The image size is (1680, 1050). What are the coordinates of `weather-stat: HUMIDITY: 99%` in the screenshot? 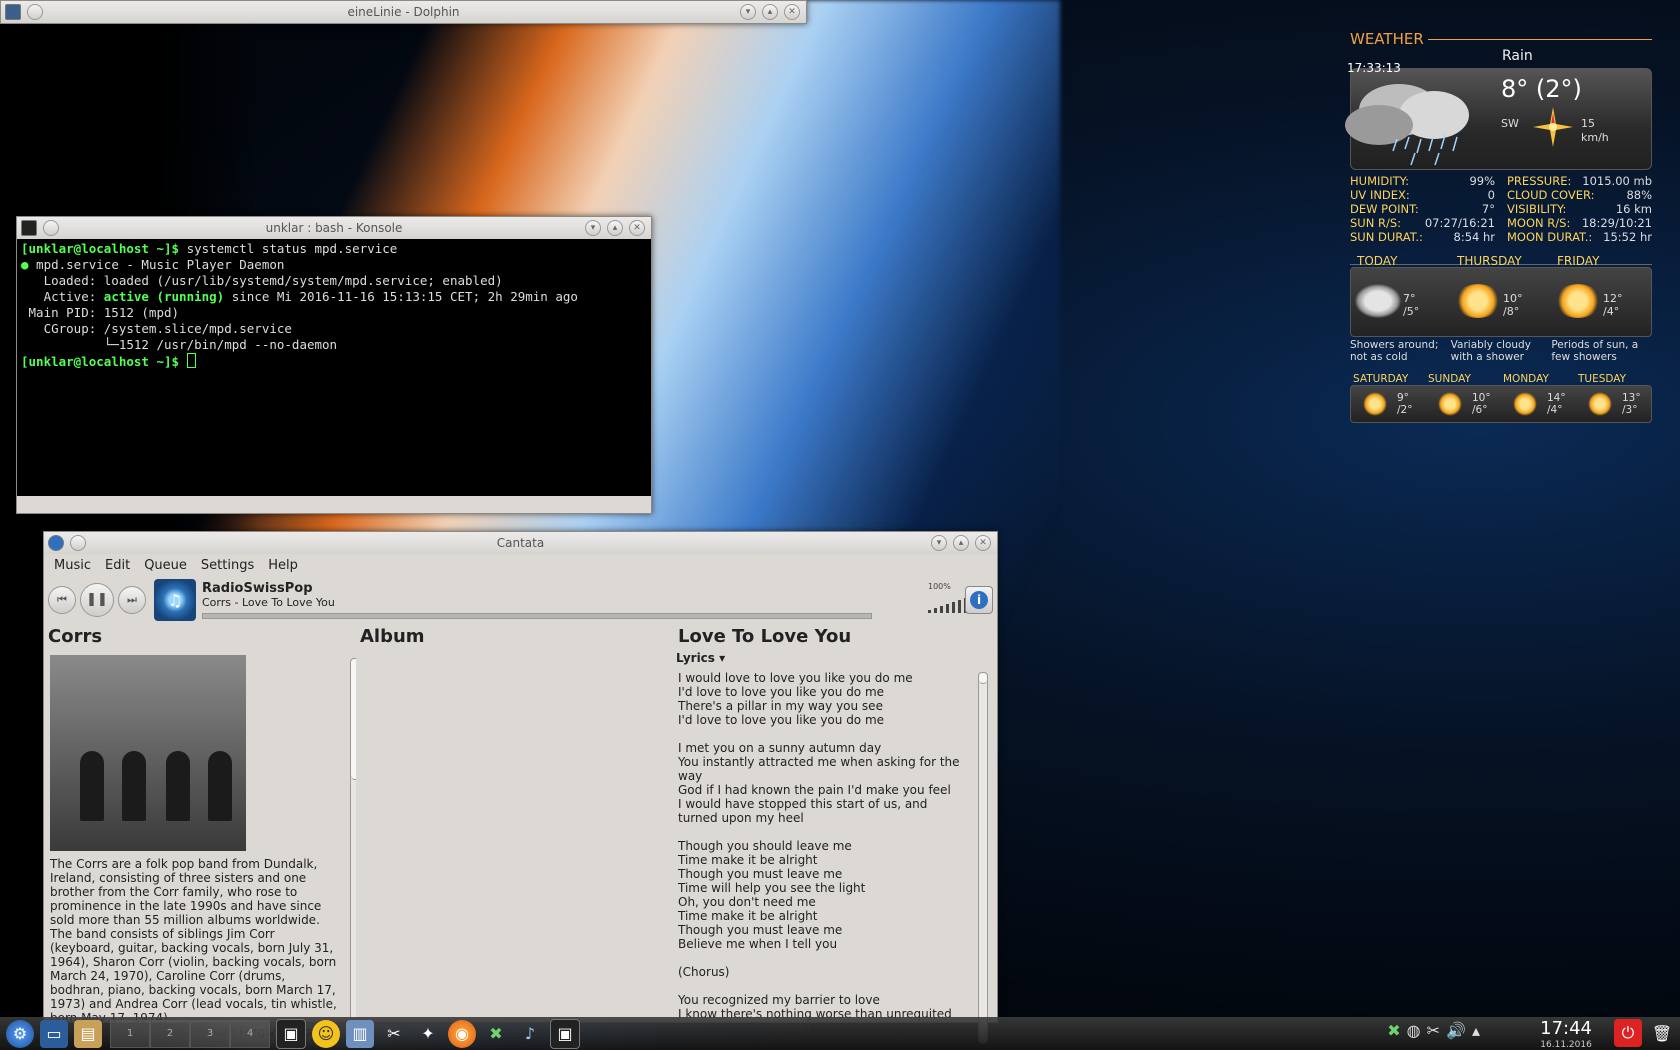 It's located at (1422, 181).